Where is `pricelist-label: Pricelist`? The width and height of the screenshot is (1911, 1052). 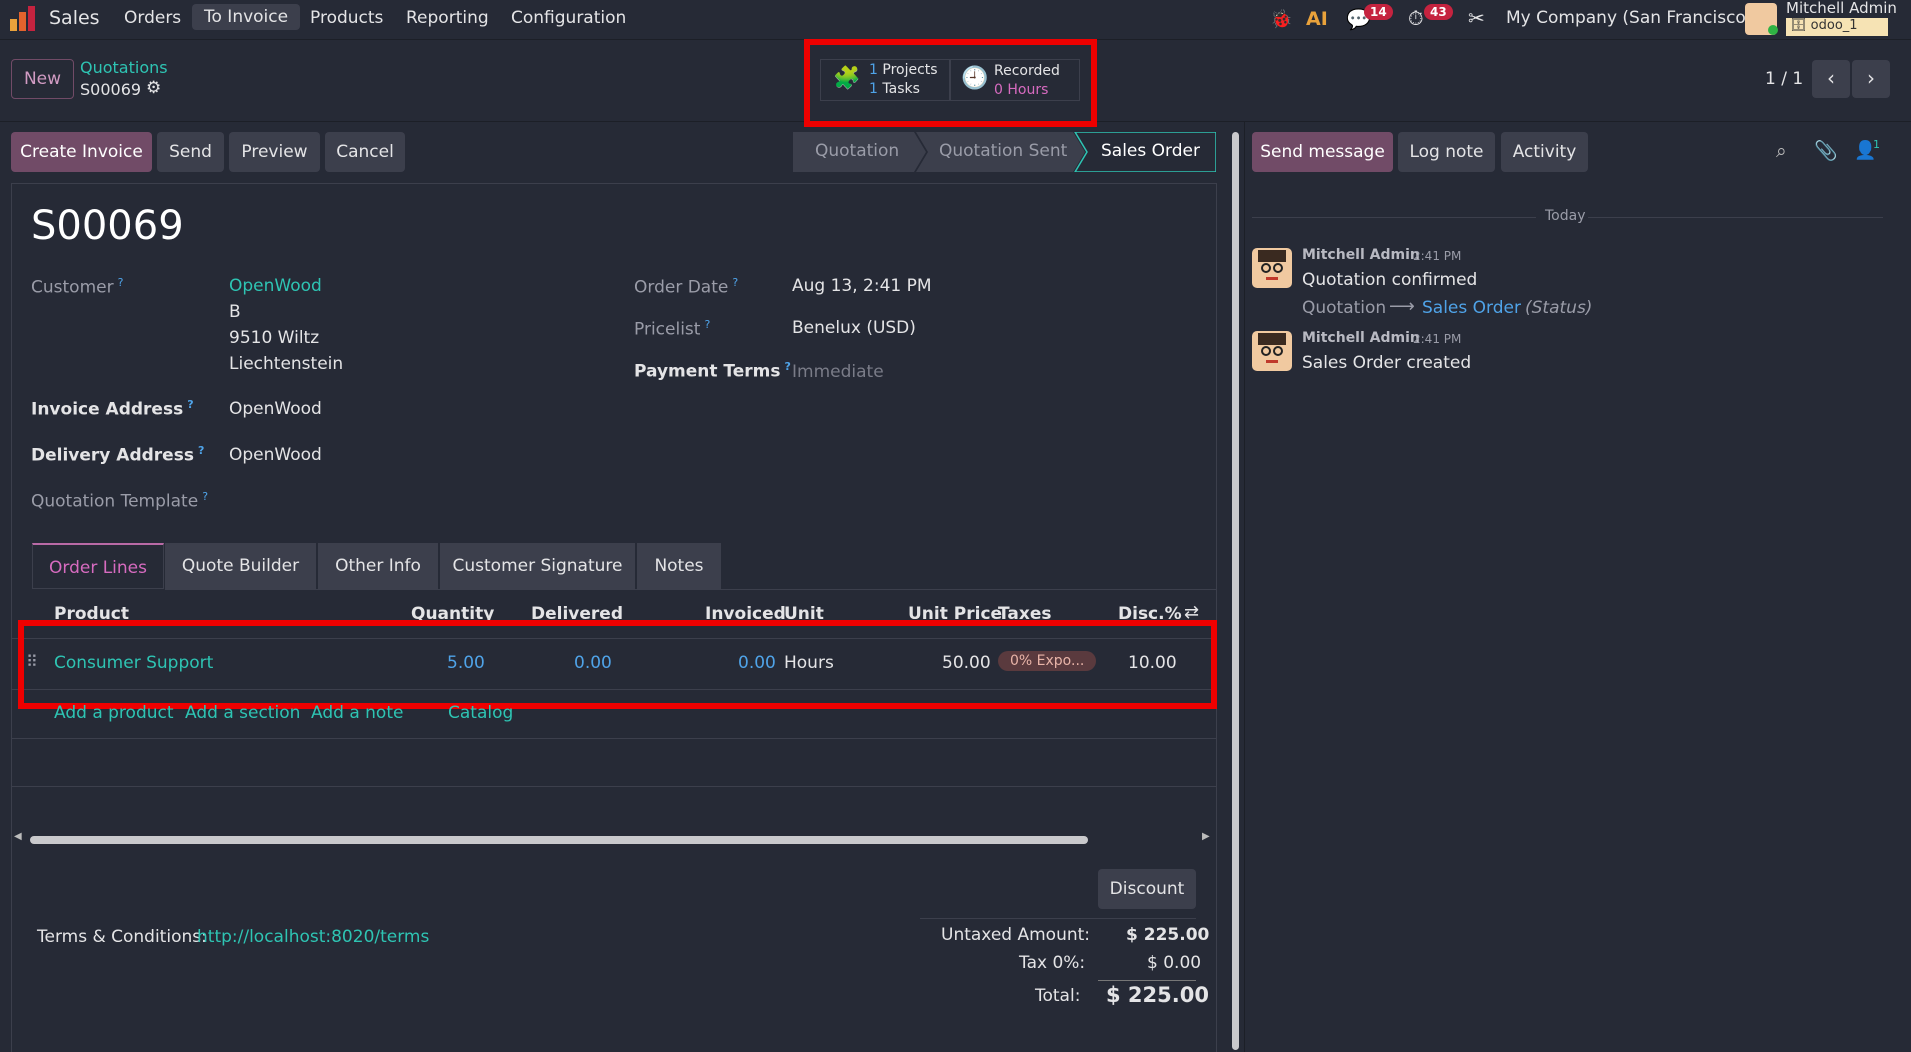
pricelist-label: Pricelist is located at coordinates (672, 329).